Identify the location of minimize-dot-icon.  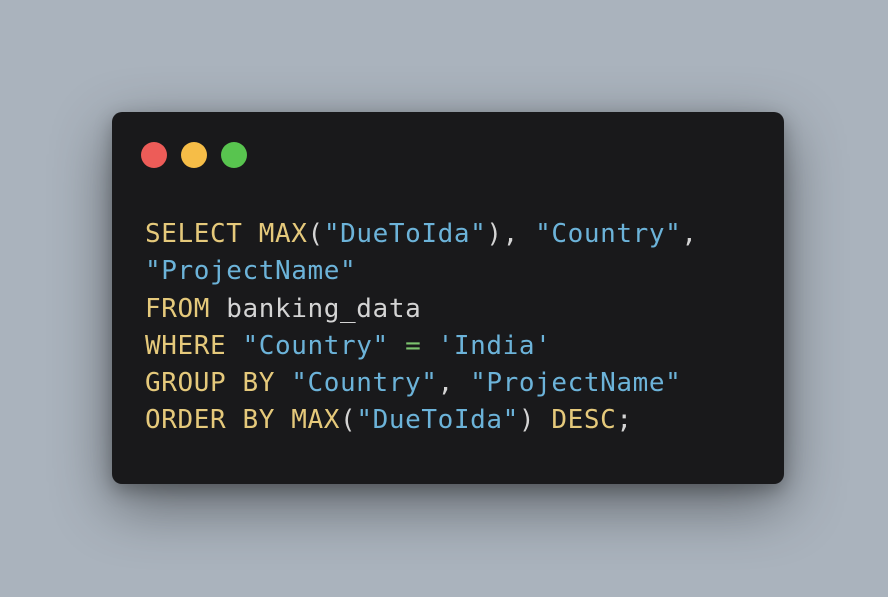
(194, 155).